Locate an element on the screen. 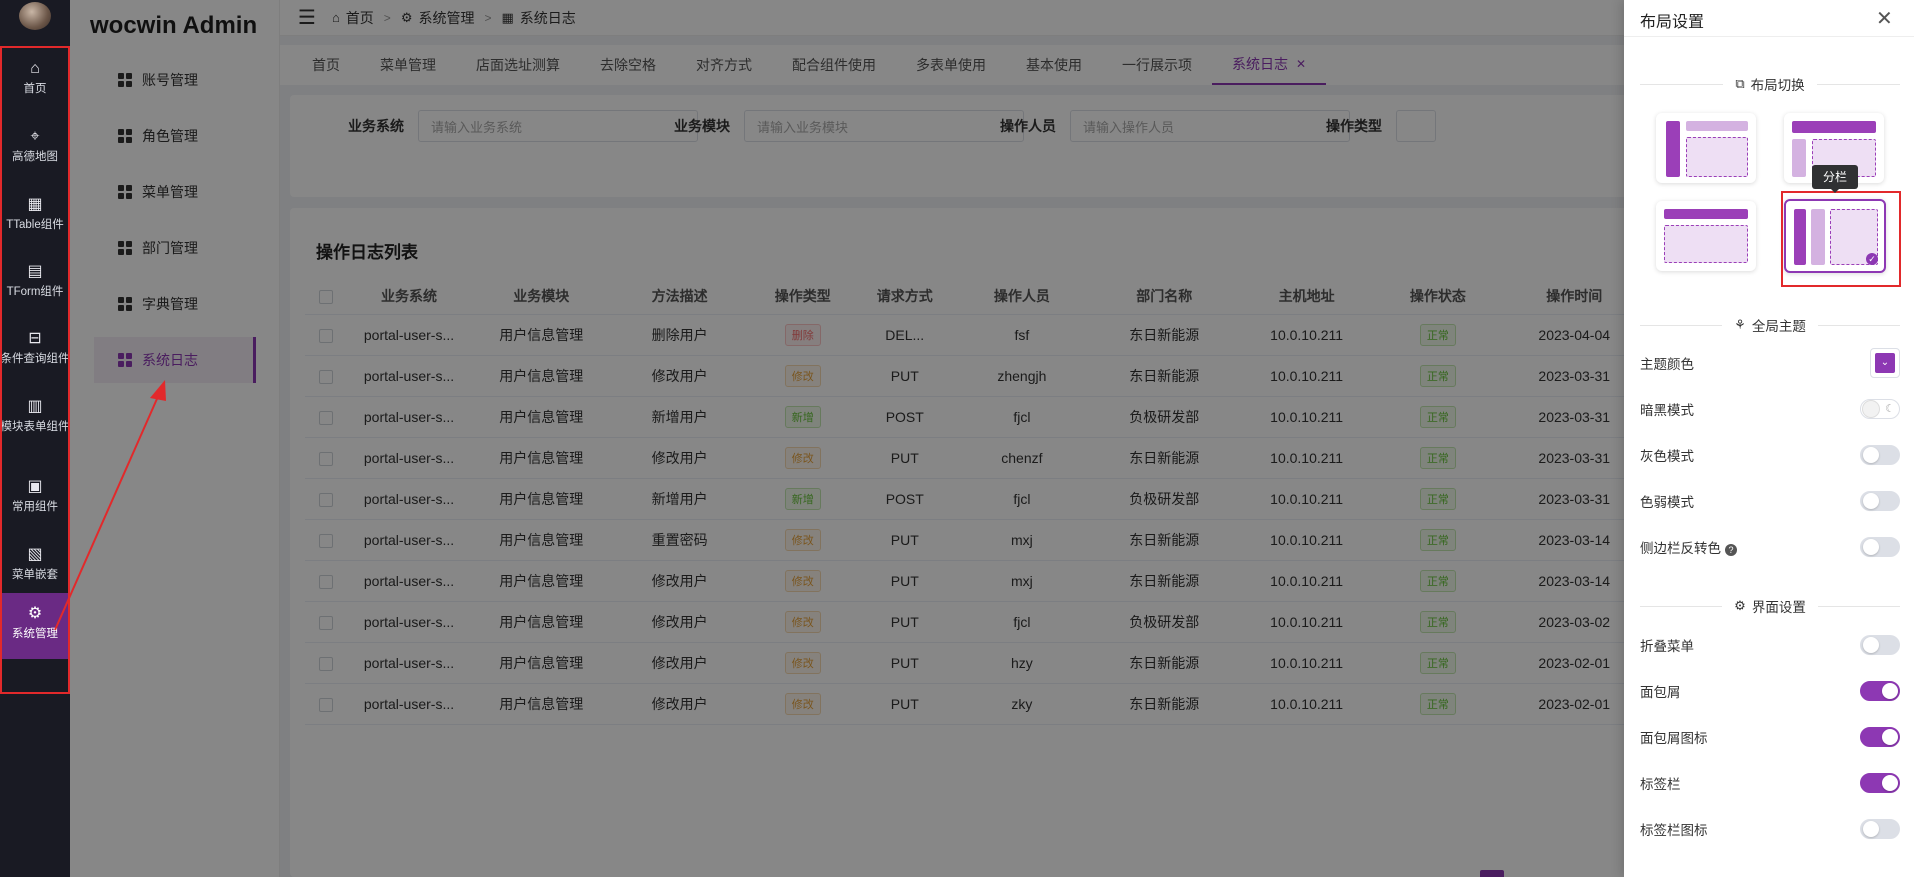  gear-icon: ⚙ is located at coordinates (1740, 605).